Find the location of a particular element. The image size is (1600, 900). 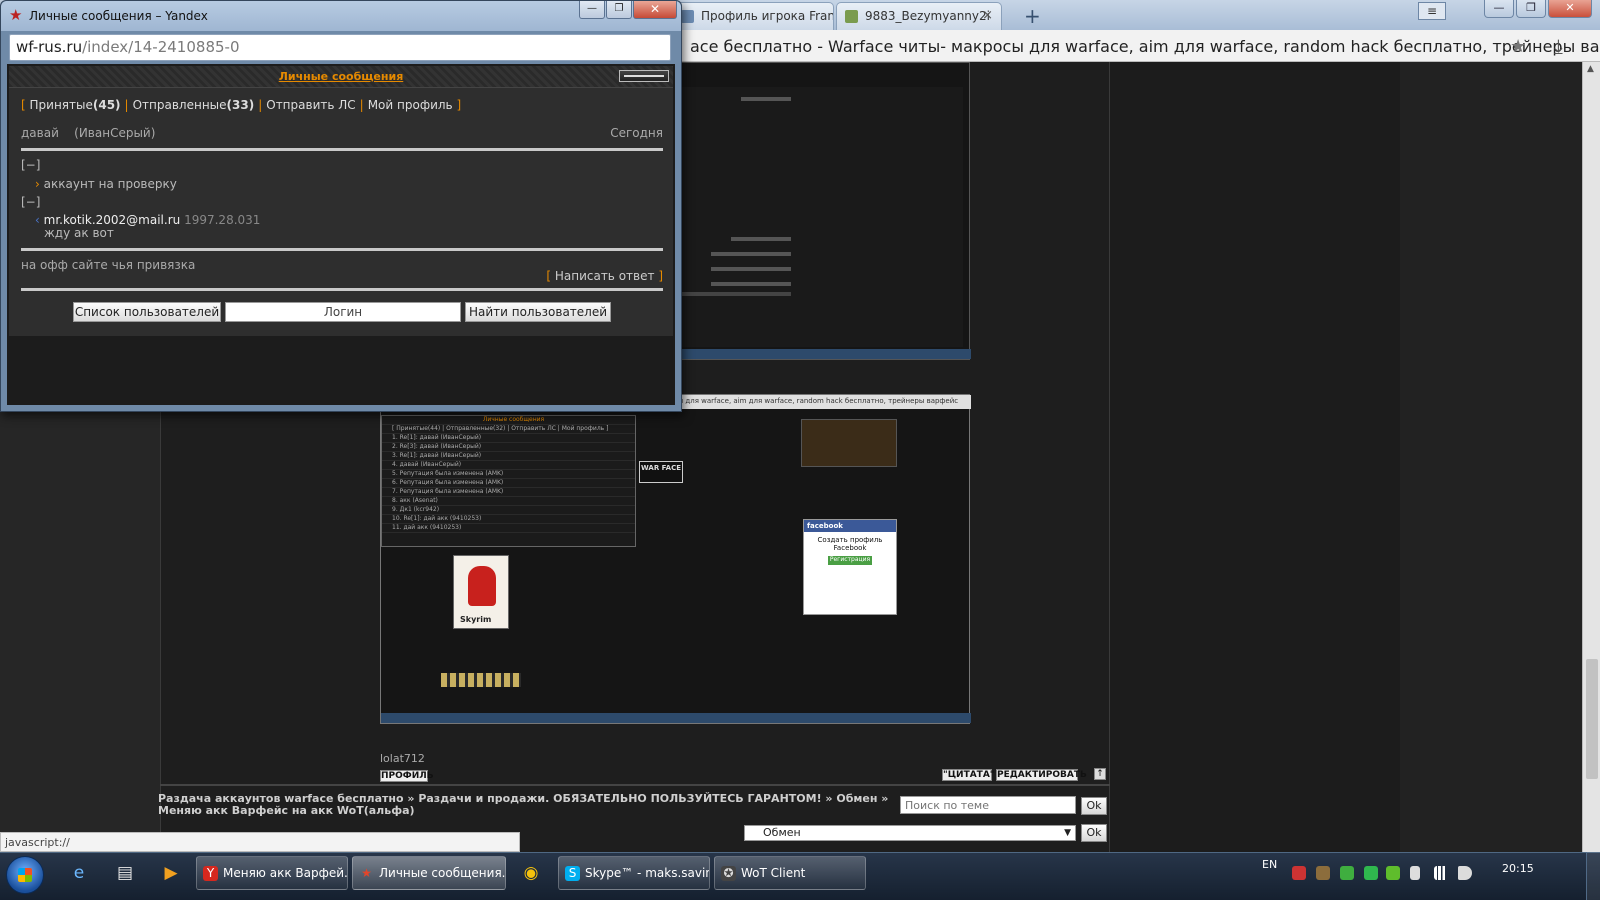

reply-link: [ Написать ответ ] is located at coordinates (604, 276).